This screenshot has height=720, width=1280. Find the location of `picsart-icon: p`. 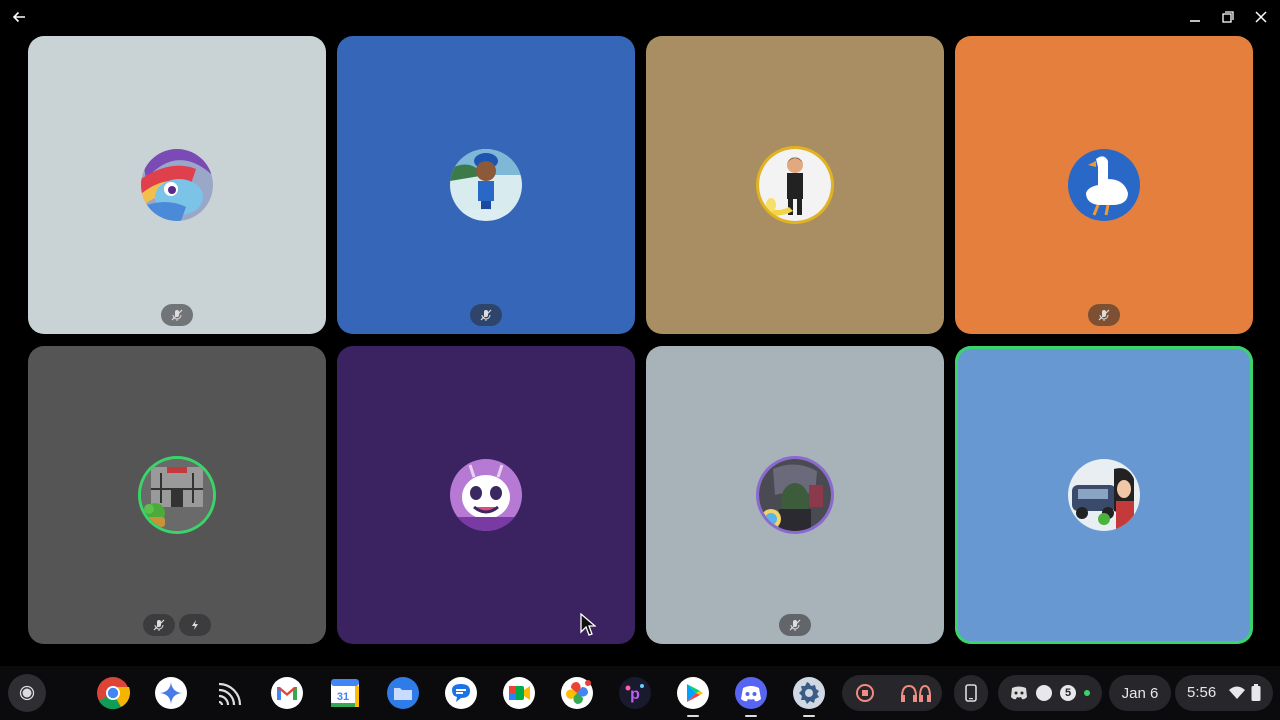

picsart-icon: p is located at coordinates (635, 693).